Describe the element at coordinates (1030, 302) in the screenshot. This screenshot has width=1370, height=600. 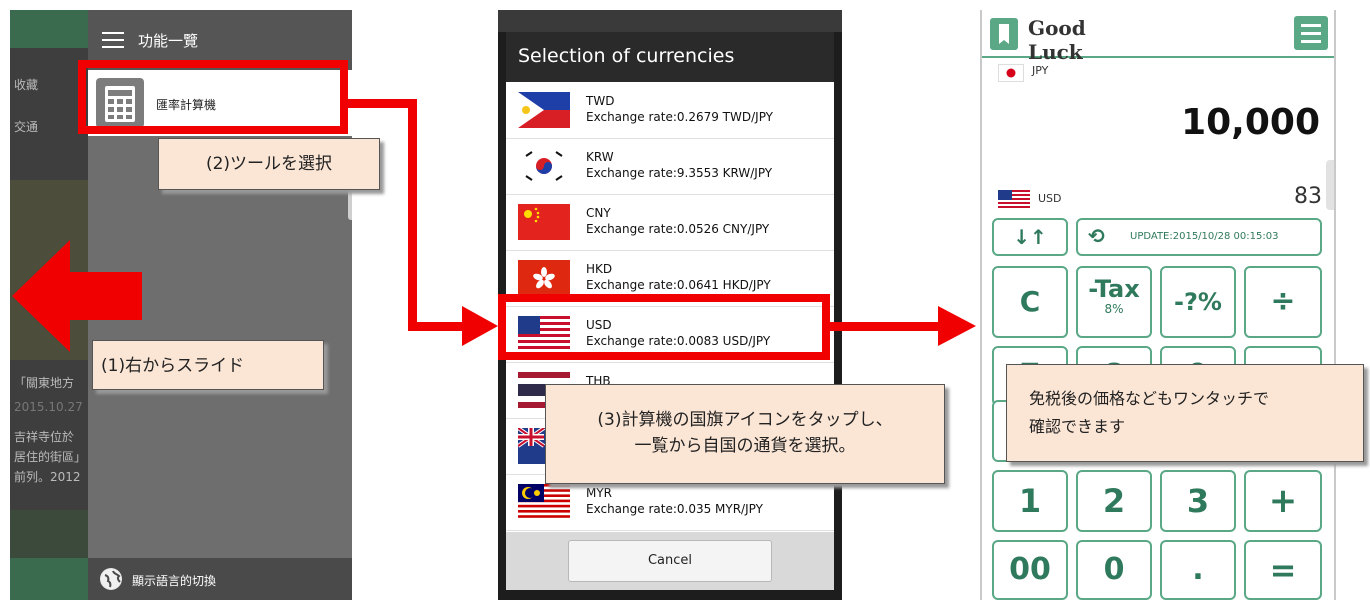
I see `clear-button: C` at that location.